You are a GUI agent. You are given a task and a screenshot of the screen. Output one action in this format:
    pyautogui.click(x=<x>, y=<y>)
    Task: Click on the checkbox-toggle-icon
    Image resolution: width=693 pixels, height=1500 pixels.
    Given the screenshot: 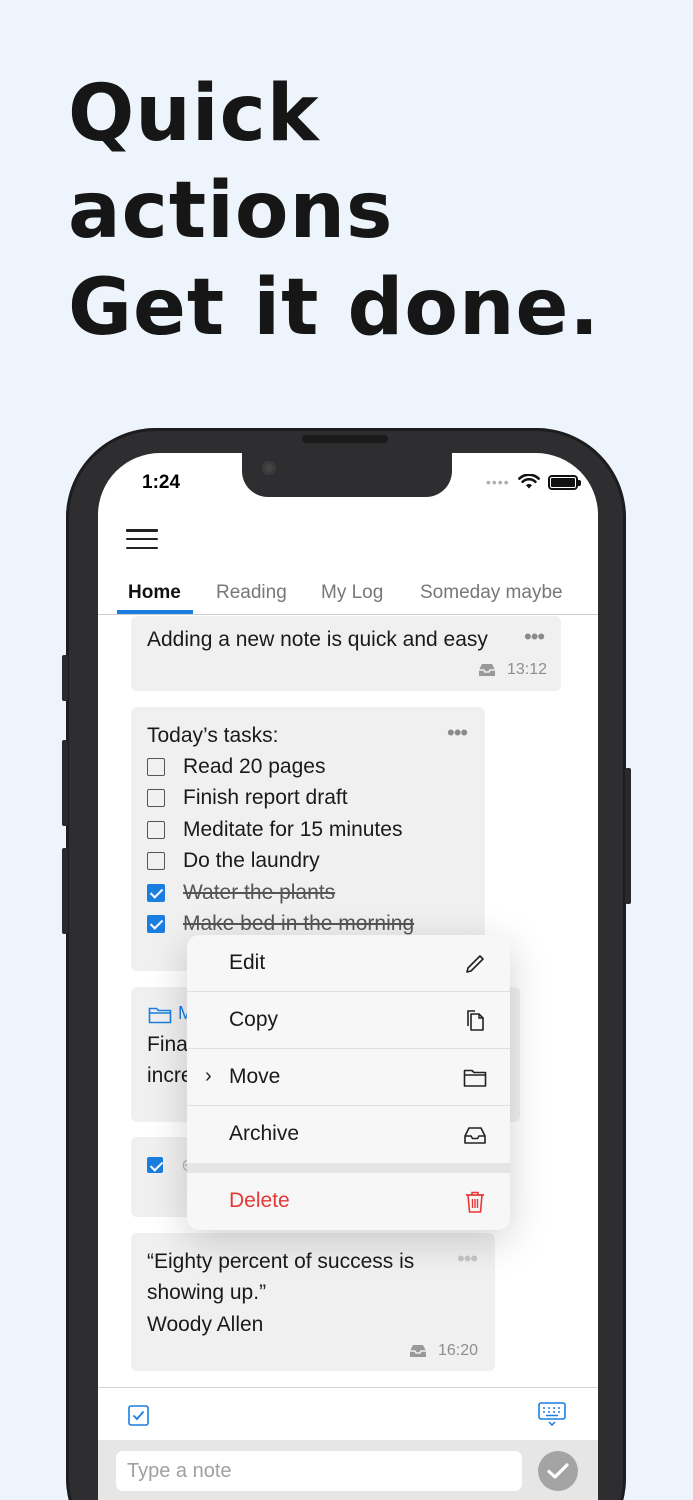 What is the action you would take?
    pyautogui.click(x=138, y=1415)
    